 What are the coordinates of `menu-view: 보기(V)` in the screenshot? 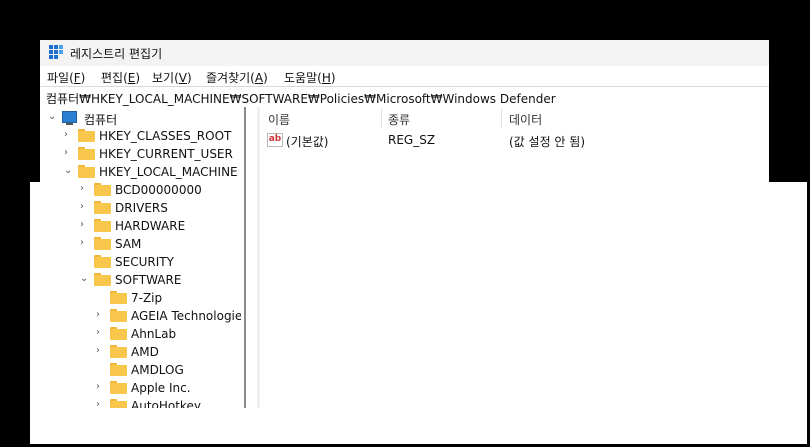 It's located at (172, 77).